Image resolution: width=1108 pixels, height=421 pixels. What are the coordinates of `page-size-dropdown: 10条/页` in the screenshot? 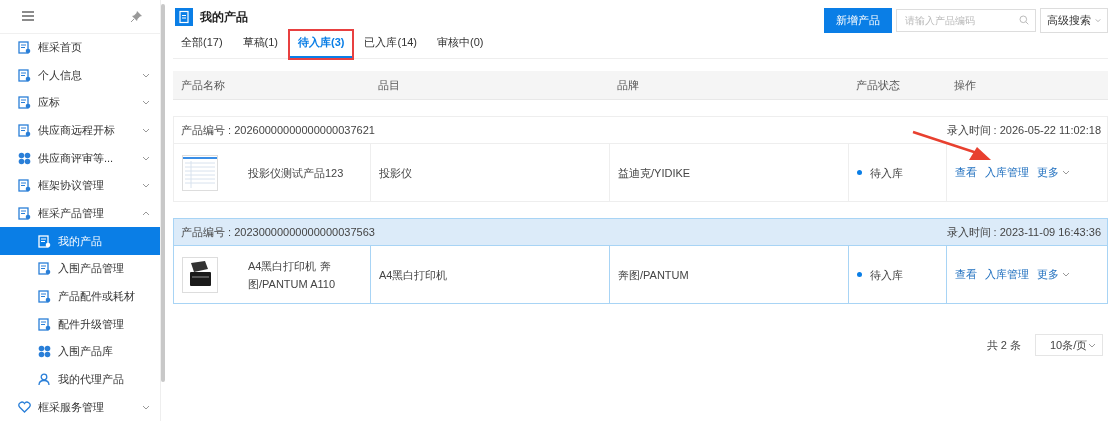 It's located at (1069, 345).